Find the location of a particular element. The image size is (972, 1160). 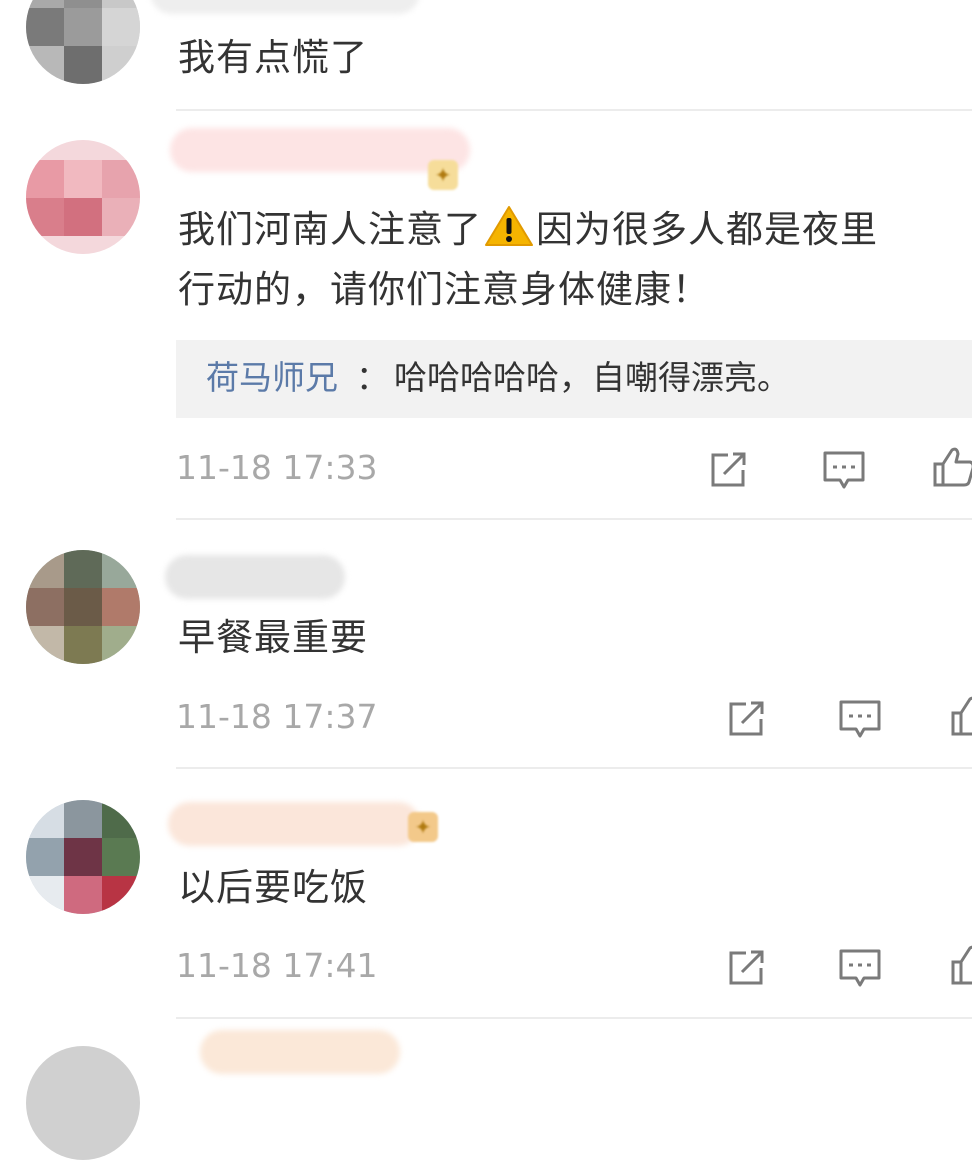

comment-text-line2: 行动的，请你们注意身体健康！ is located at coordinates (444, 289).